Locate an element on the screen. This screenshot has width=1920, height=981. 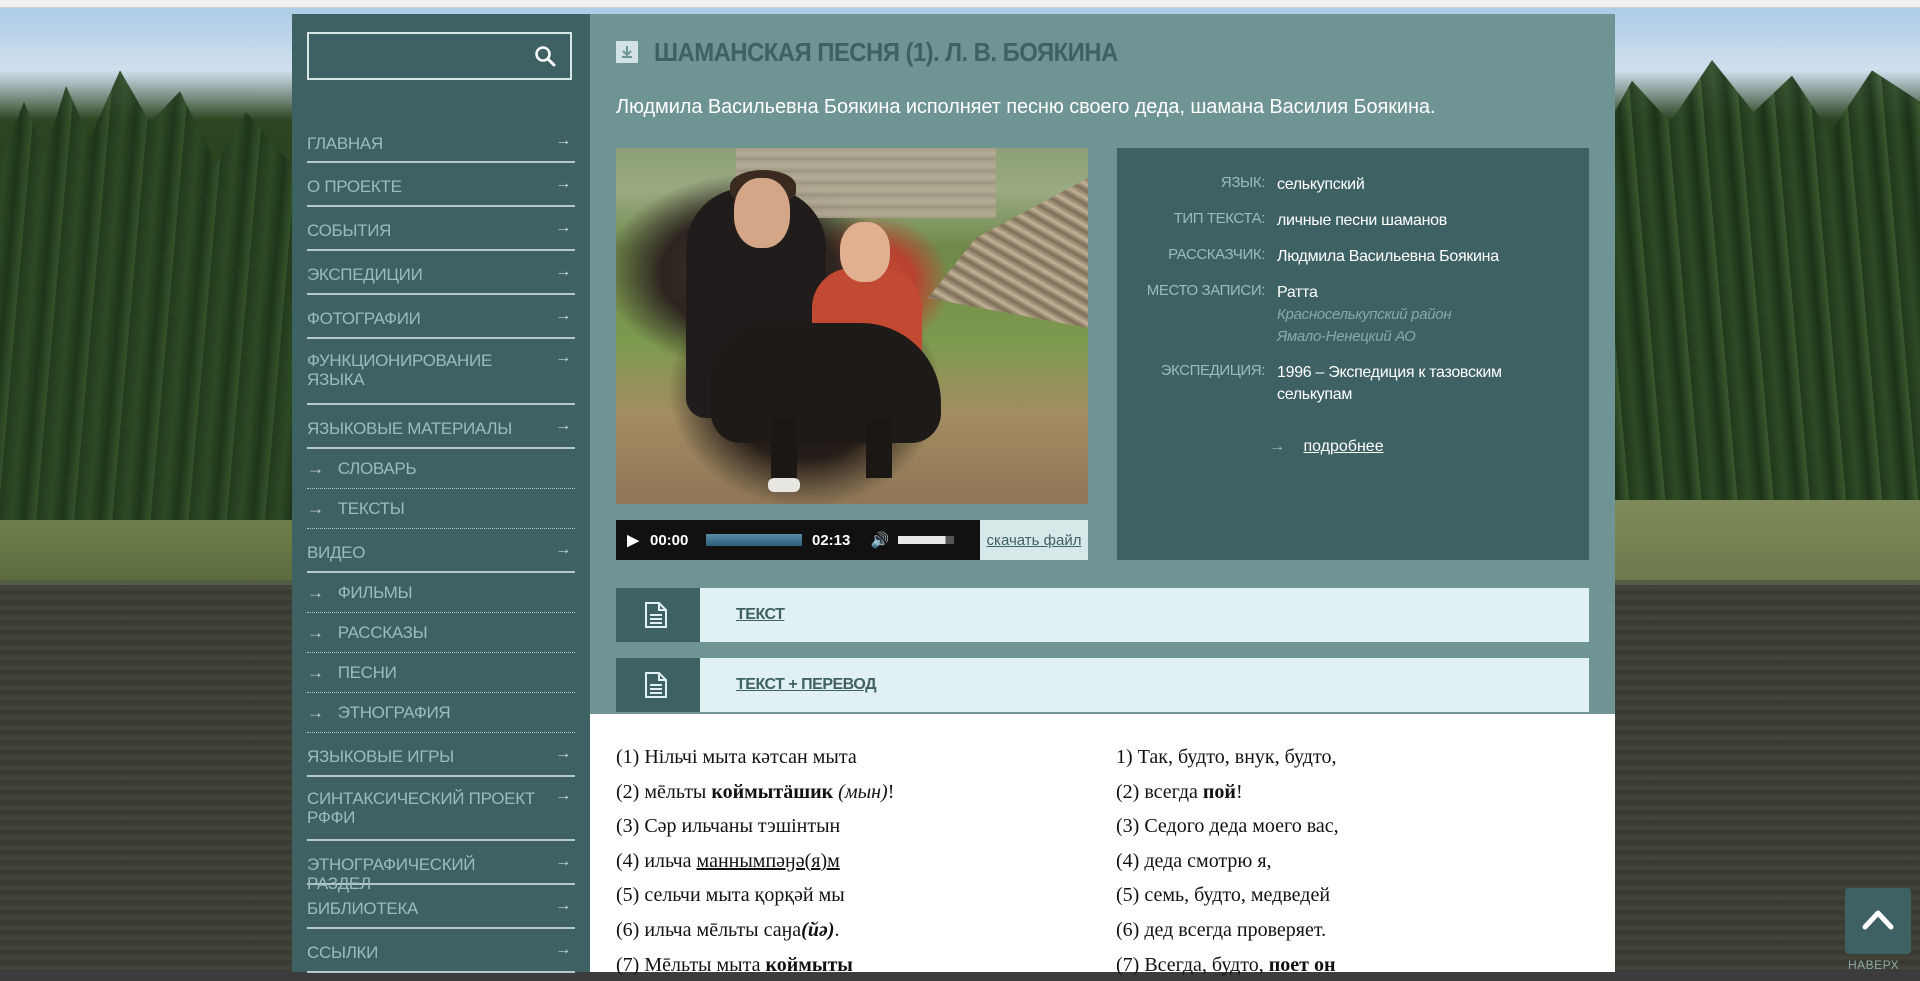
sidebar-item-17: БИБЛИОТЕКА → is located at coordinates (441, 907).